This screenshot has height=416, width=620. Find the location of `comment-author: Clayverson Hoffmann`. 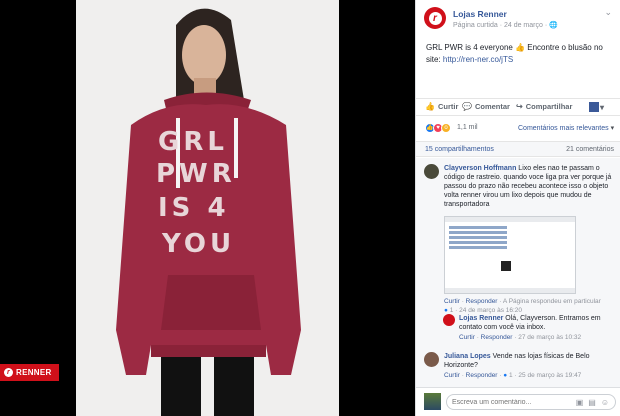

comment-author: Clayverson Hoffmann is located at coordinates (480, 168).